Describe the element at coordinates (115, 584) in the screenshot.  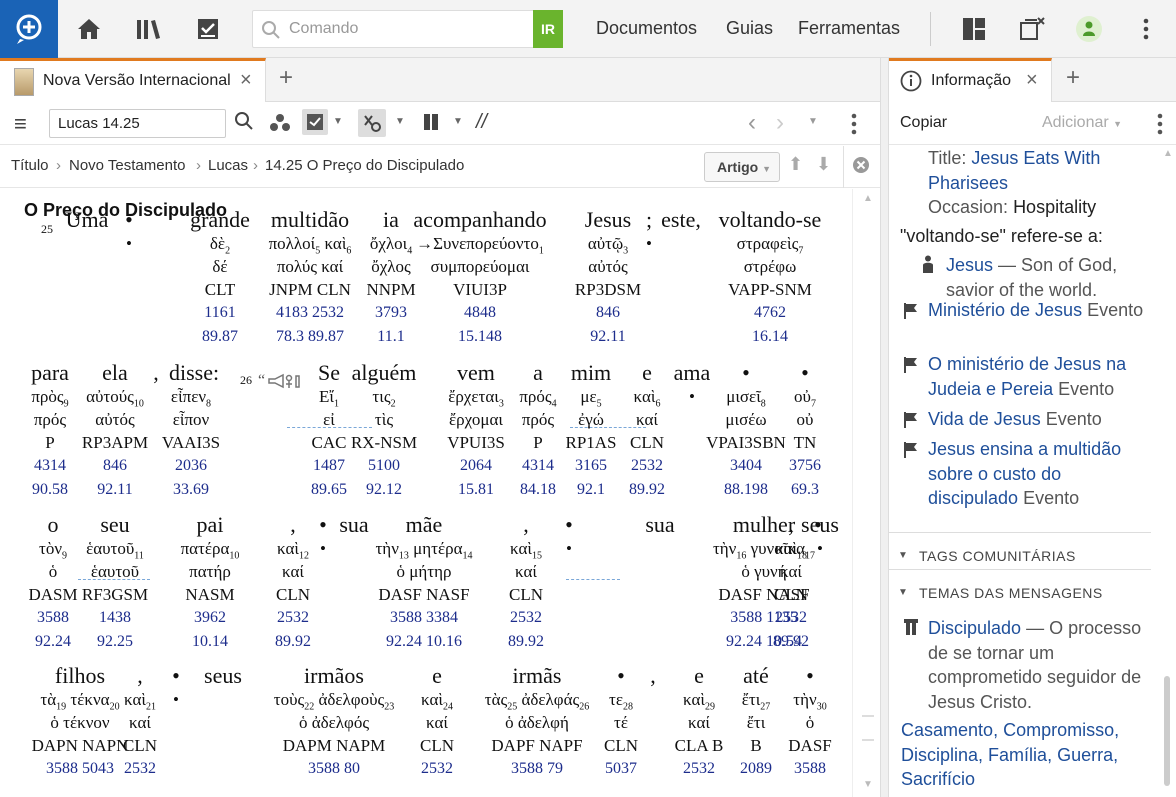
I see `interlinear-word: seu ἑαυτοῦ11 ἑαυτοῦ RF3GSM 1438 92.25` at that location.